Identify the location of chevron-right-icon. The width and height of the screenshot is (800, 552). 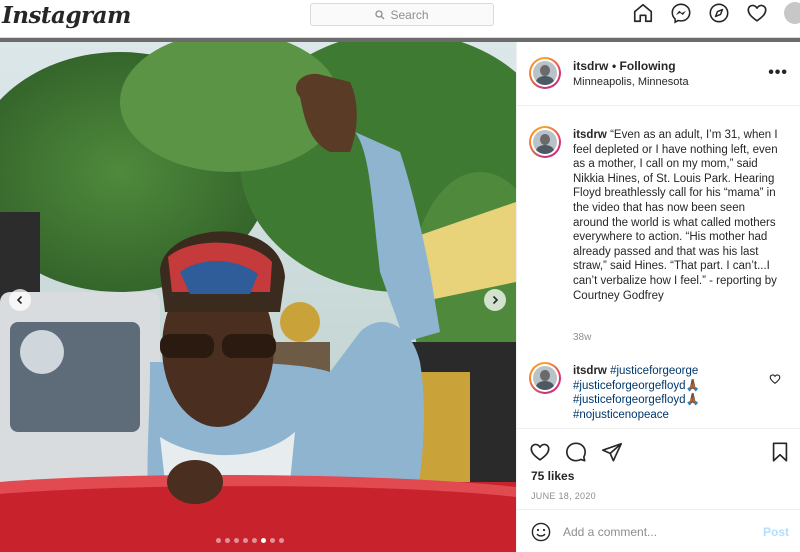
(495, 300).